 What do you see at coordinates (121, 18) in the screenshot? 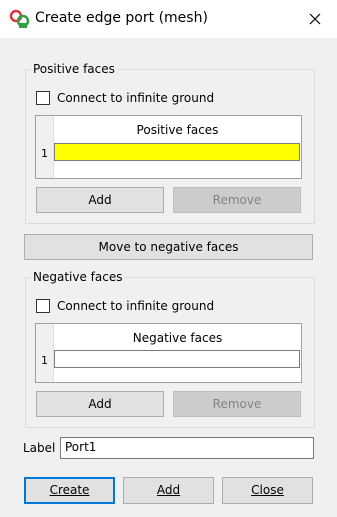
I see `window-title: Create edge port (mesh)` at bounding box center [121, 18].